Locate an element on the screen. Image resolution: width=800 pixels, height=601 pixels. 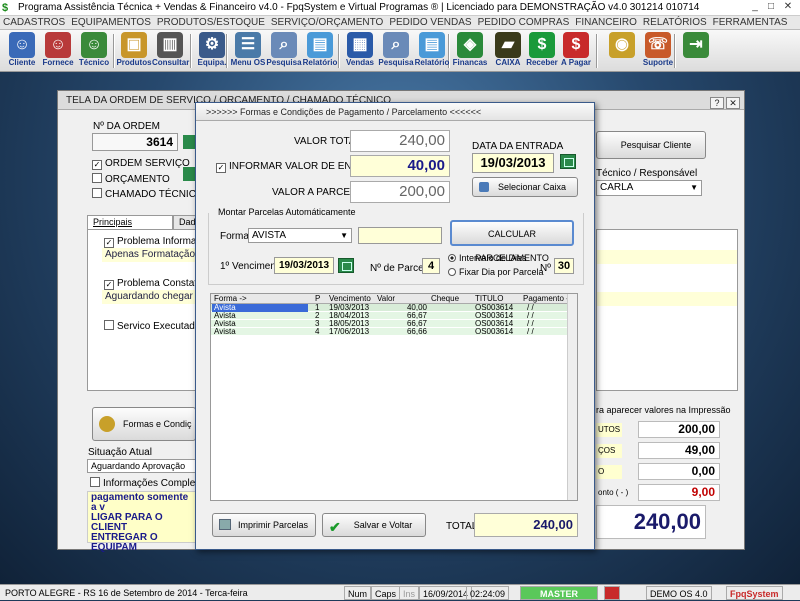
menu-relat-rios: RELATÓRIOS is located at coordinates (675, 23).